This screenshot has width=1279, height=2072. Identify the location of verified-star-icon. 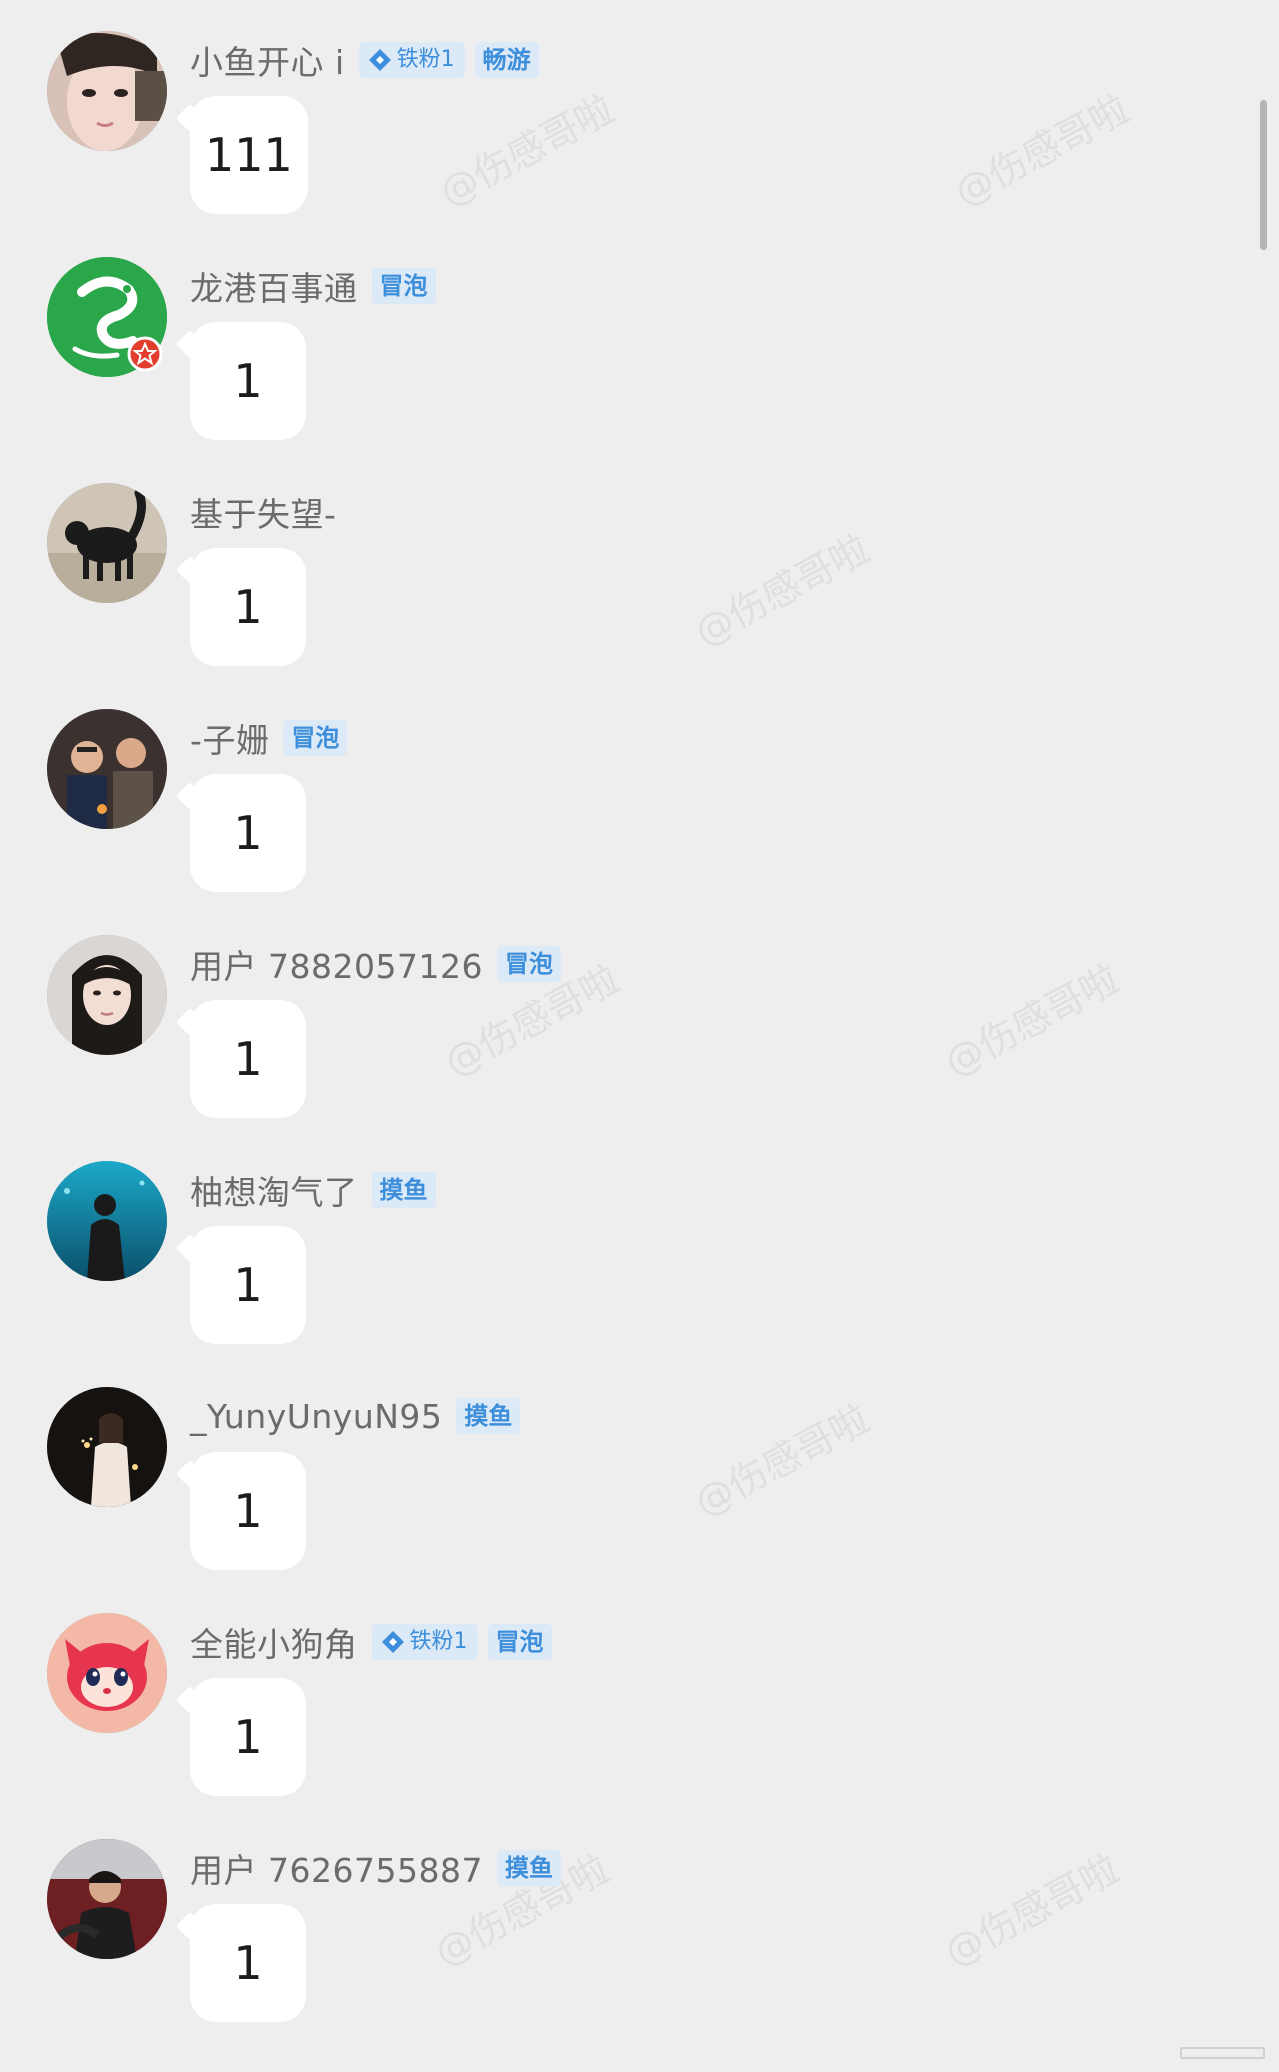
(145, 354).